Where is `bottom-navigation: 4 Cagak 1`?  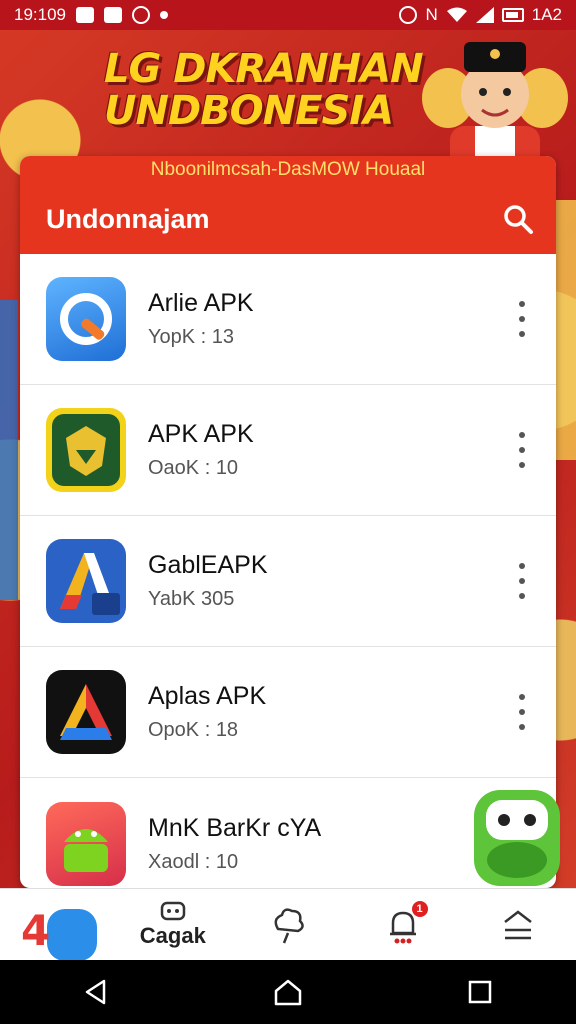
bottom-navigation: 4 Cagak 1 is located at coordinates (288, 924).